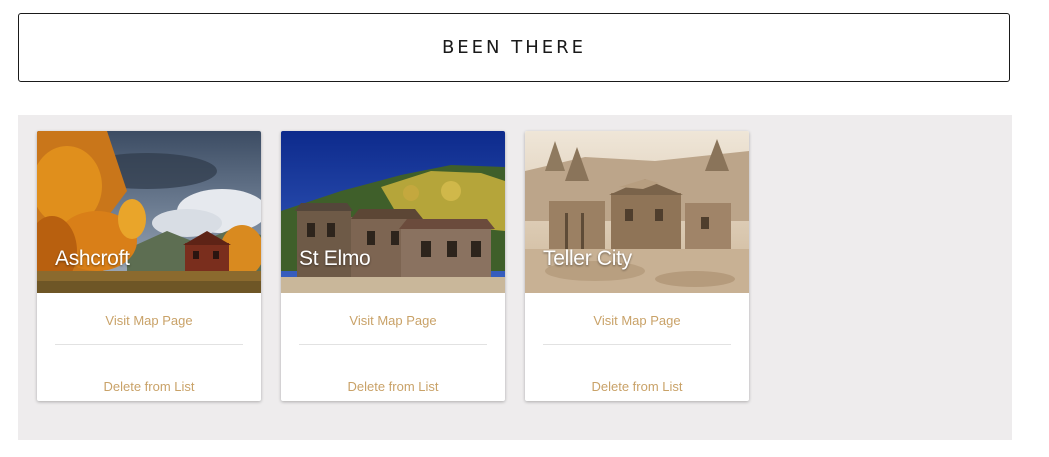 The image size is (1049, 457). I want to click on place-photo: Teller City, so click(637, 212).